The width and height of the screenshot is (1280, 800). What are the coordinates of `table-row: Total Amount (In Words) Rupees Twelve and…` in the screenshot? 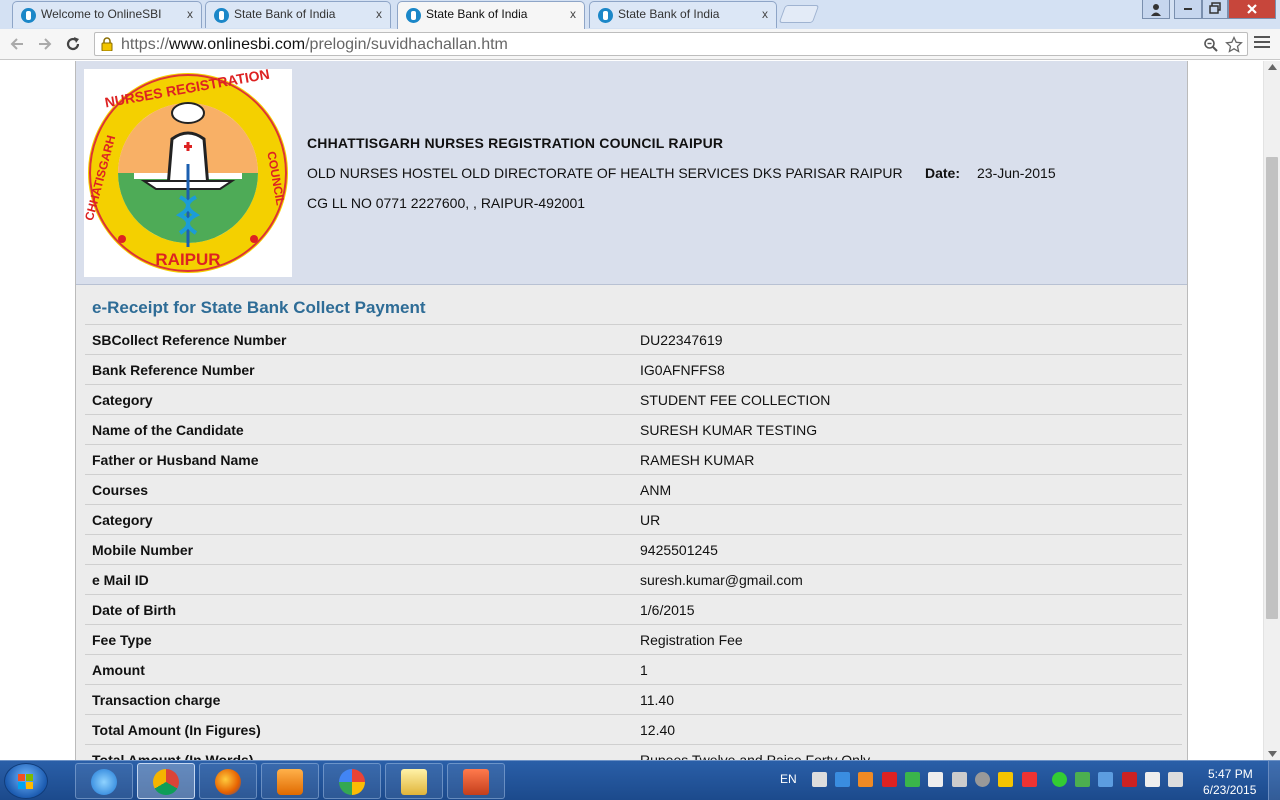 It's located at (633, 752).